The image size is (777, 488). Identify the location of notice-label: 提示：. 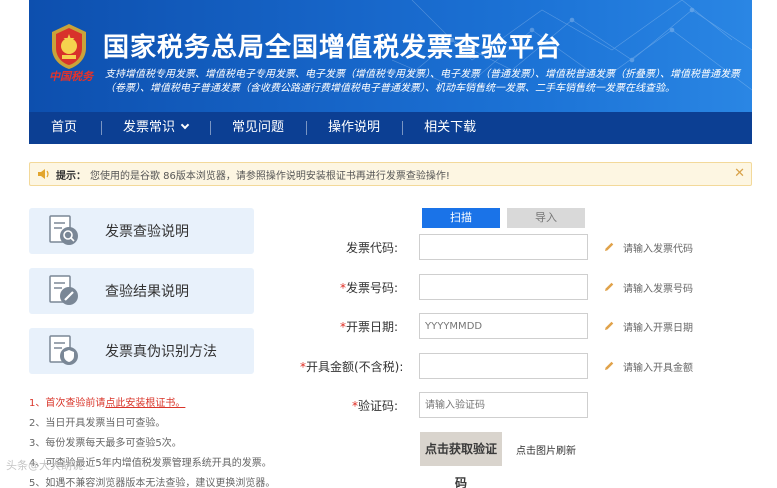
(71, 176).